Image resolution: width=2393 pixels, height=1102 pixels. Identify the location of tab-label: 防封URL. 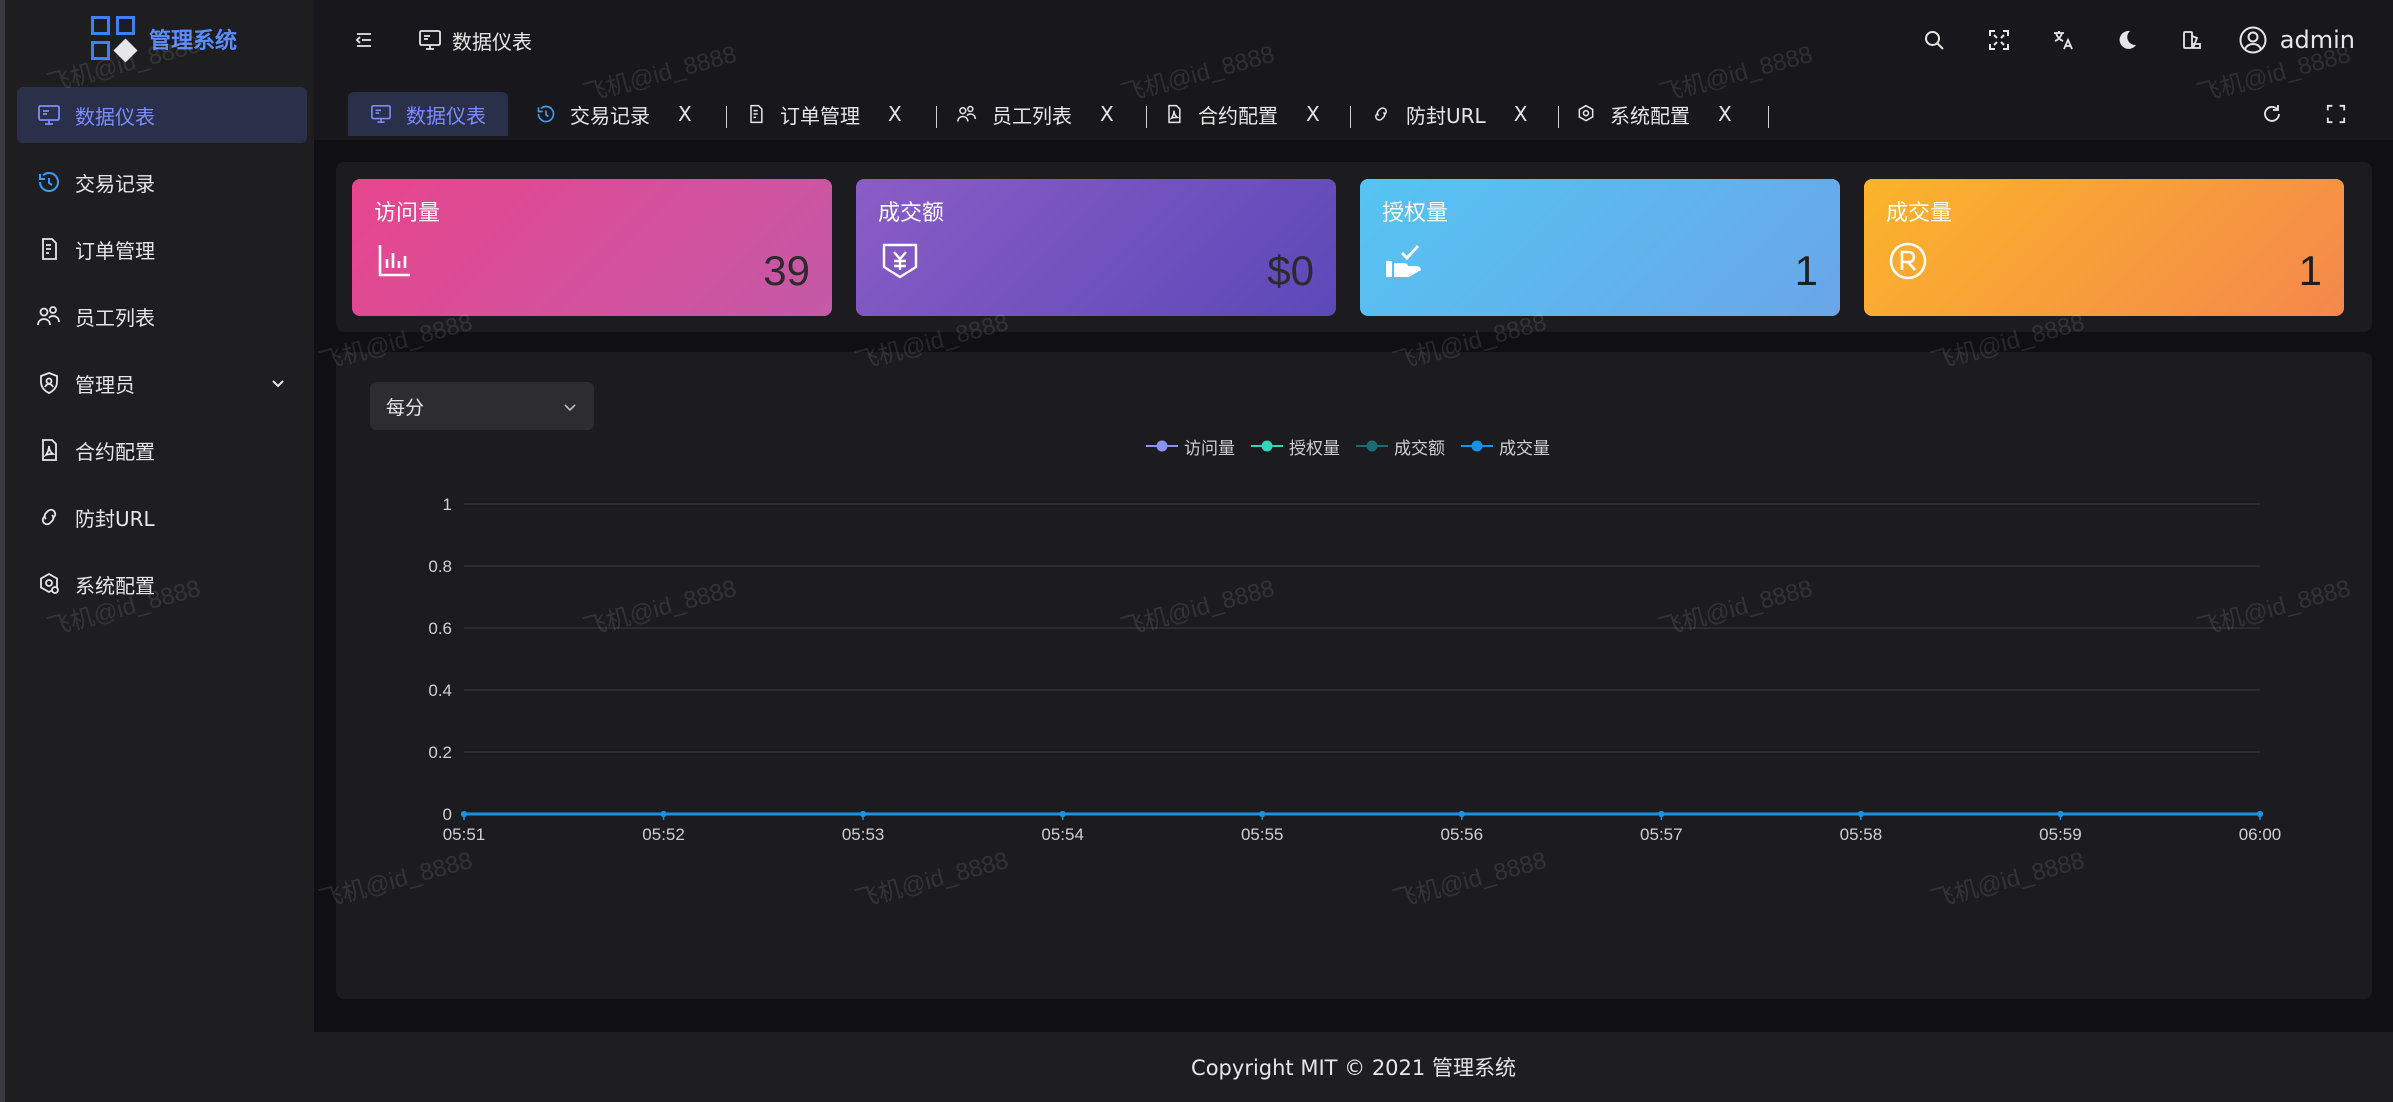
(1446, 115).